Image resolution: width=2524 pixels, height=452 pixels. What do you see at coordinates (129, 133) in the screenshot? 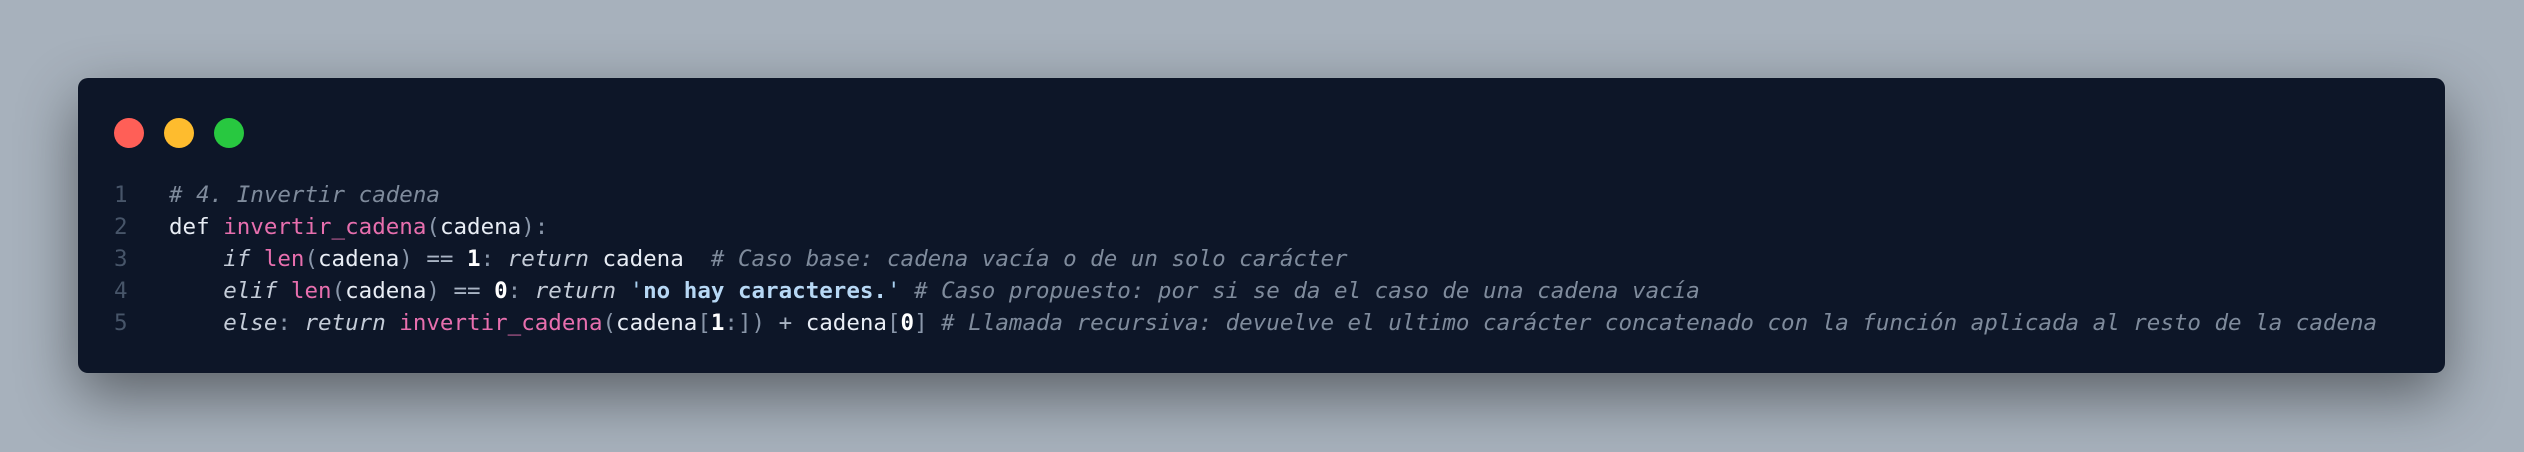
I see `close-window-button` at bounding box center [129, 133].